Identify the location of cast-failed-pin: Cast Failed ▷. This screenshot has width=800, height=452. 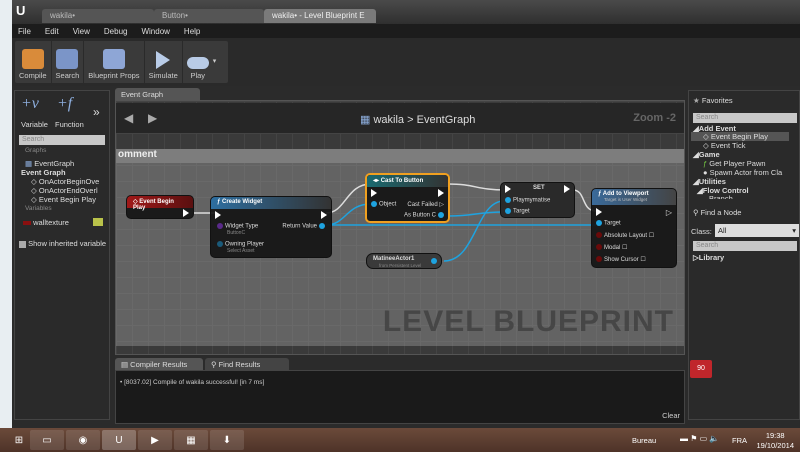
(425, 204).